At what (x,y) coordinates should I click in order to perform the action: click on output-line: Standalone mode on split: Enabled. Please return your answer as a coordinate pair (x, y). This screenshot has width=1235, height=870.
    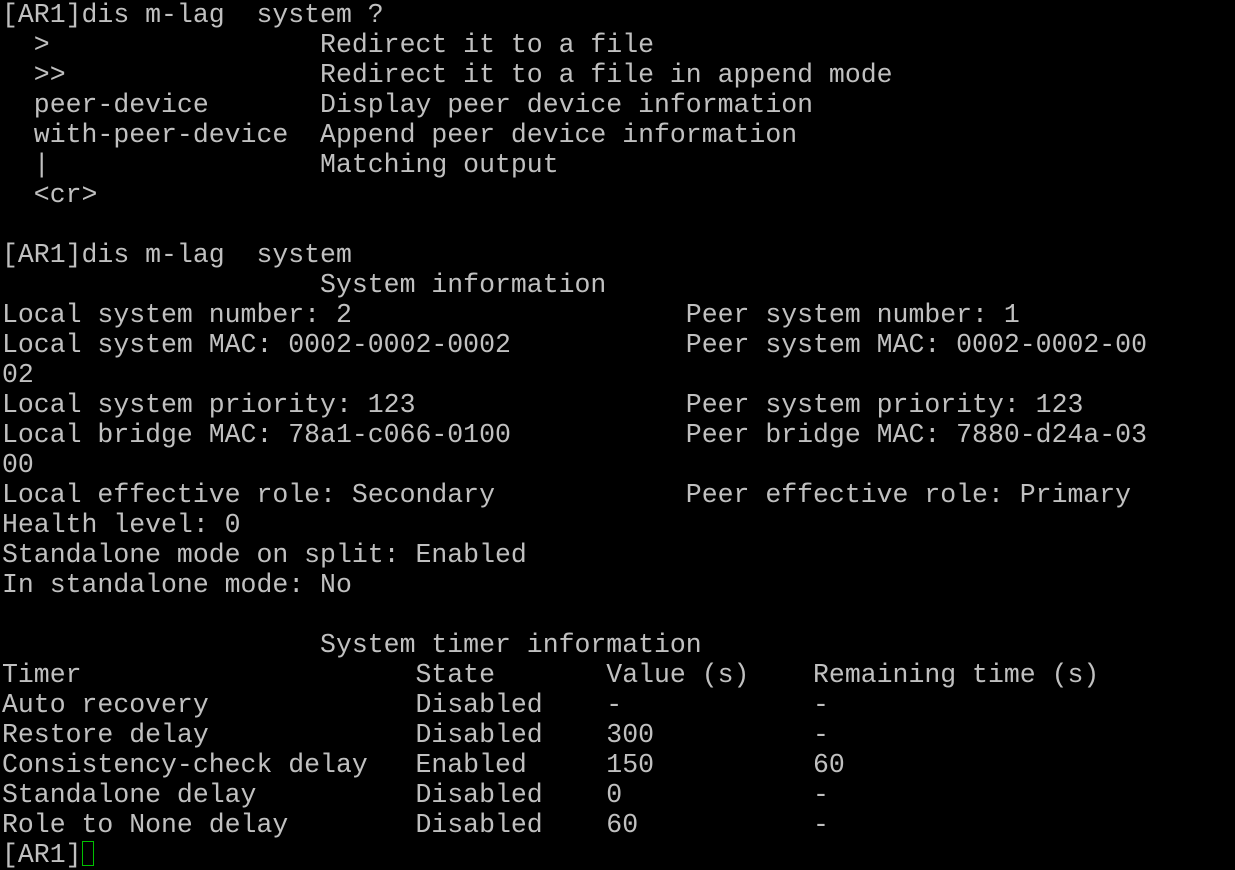
    Looking at the image, I should click on (264, 555).